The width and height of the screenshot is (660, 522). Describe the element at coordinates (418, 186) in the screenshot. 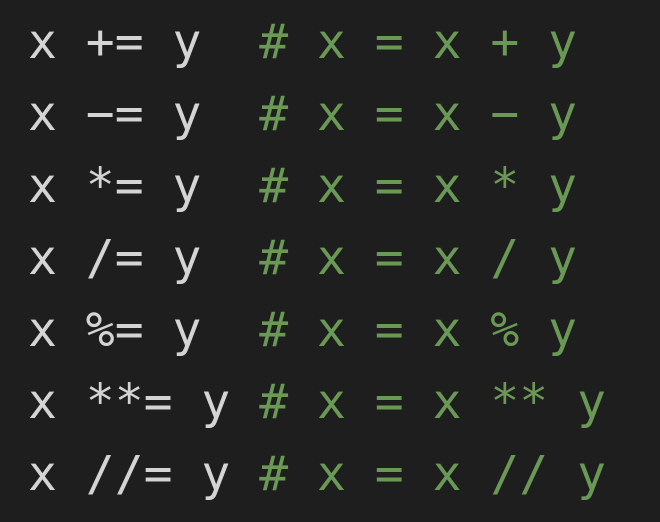

I see `code-comment: # x = x * y` at that location.